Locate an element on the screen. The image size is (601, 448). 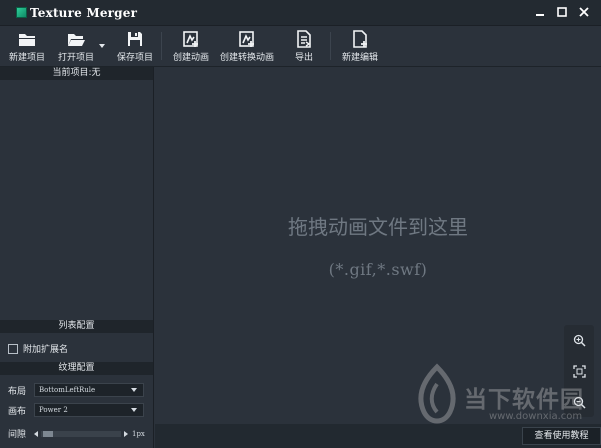
layout-value: BottomLeftRule is located at coordinates (67, 390).